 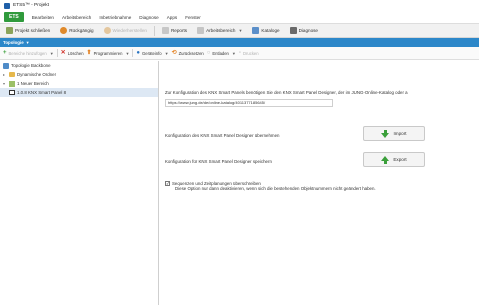 I want to click on add-lines-button: + Bereiche hinzufügen ▼, so click(x=28, y=53).